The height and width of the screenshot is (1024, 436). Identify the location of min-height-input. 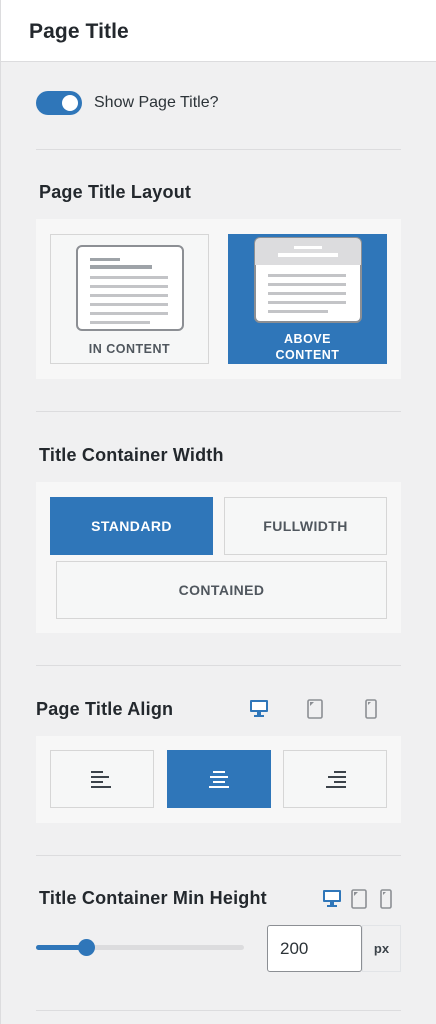
(314, 948).